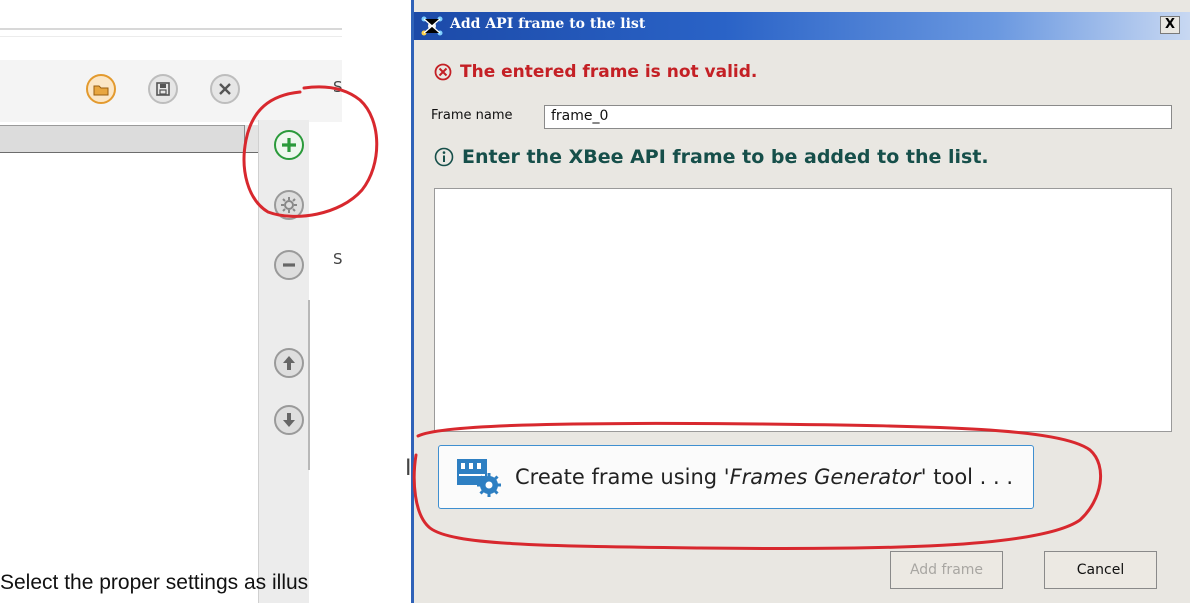  What do you see at coordinates (858, 117) in the screenshot?
I see `frame-name-input: frame_0` at bounding box center [858, 117].